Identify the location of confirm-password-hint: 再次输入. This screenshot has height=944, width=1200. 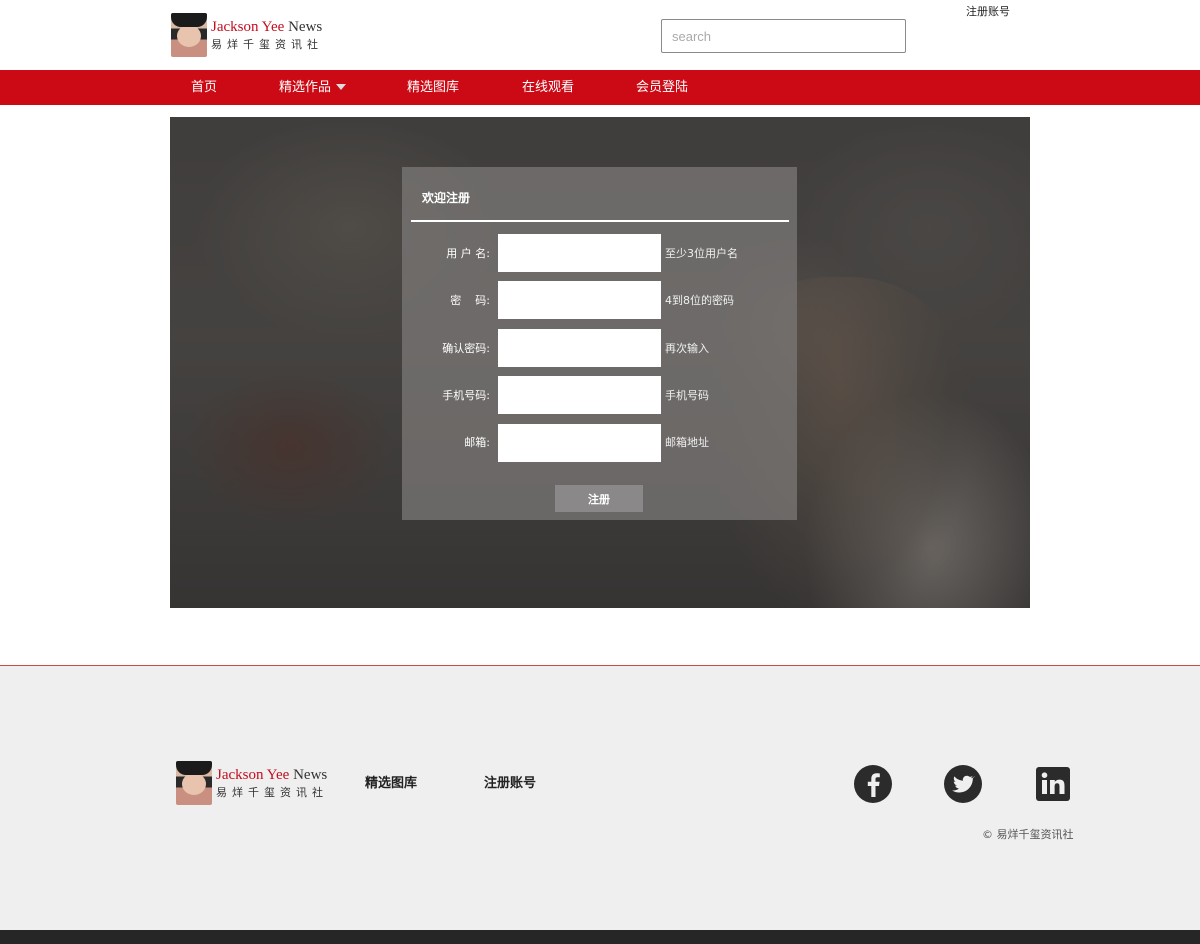
(687, 348).